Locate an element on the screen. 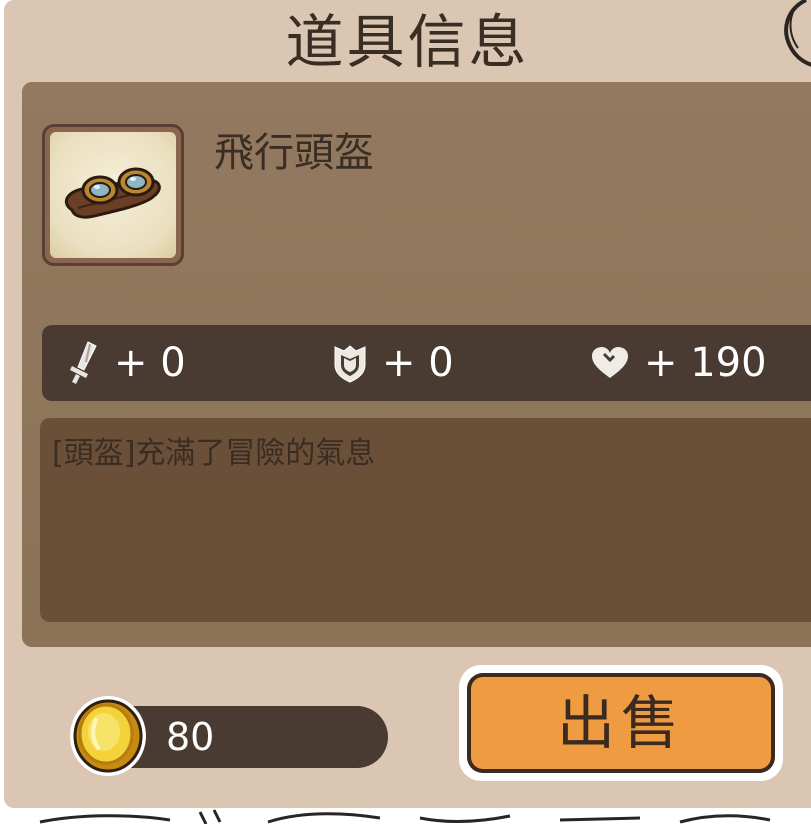 Image resolution: width=811 pixels, height=824 pixels. price-value: 80 is located at coordinates (190, 737).